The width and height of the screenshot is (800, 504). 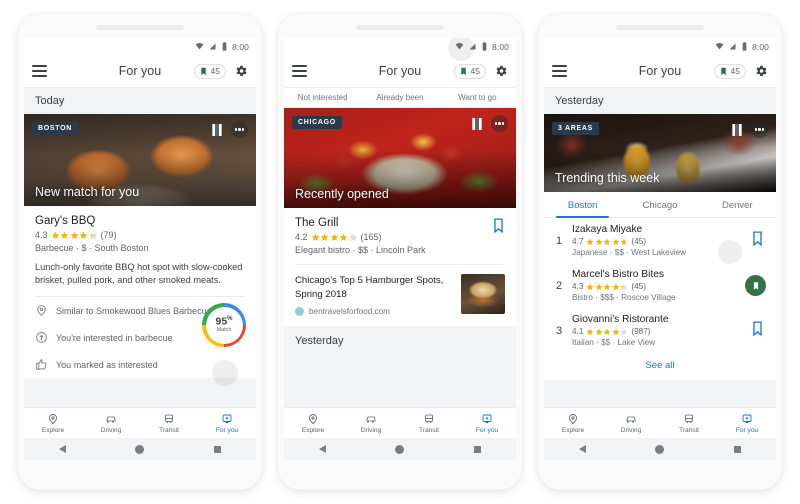 What do you see at coordinates (660, 366) in the screenshot?
I see `see-all-link: See all` at bounding box center [660, 366].